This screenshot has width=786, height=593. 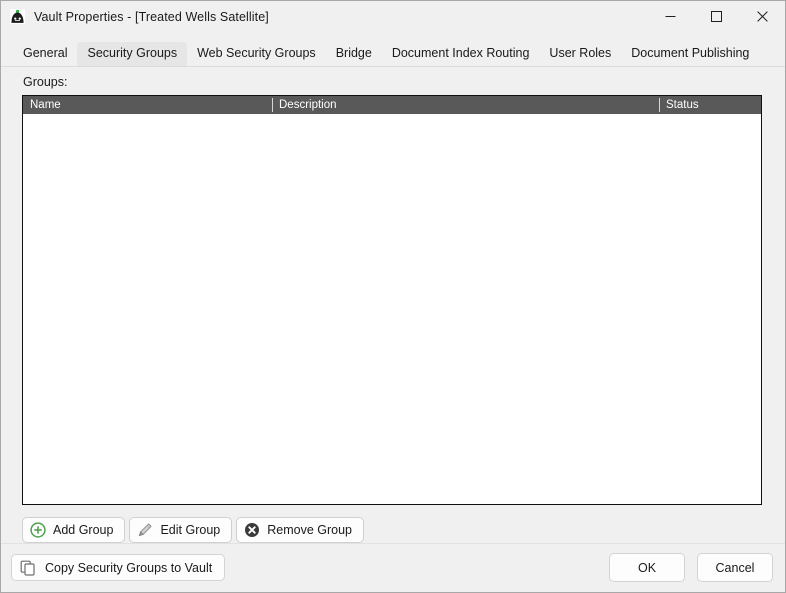 I want to click on groups-list-header: Name Description Status, so click(x=392, y=105).